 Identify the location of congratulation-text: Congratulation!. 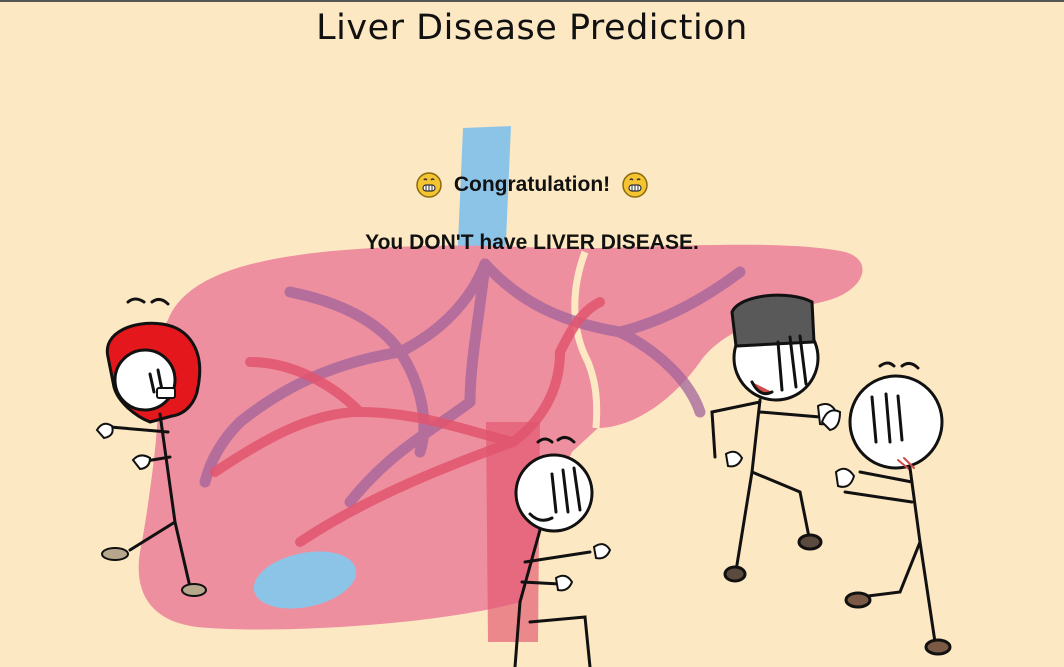
(532, 184).